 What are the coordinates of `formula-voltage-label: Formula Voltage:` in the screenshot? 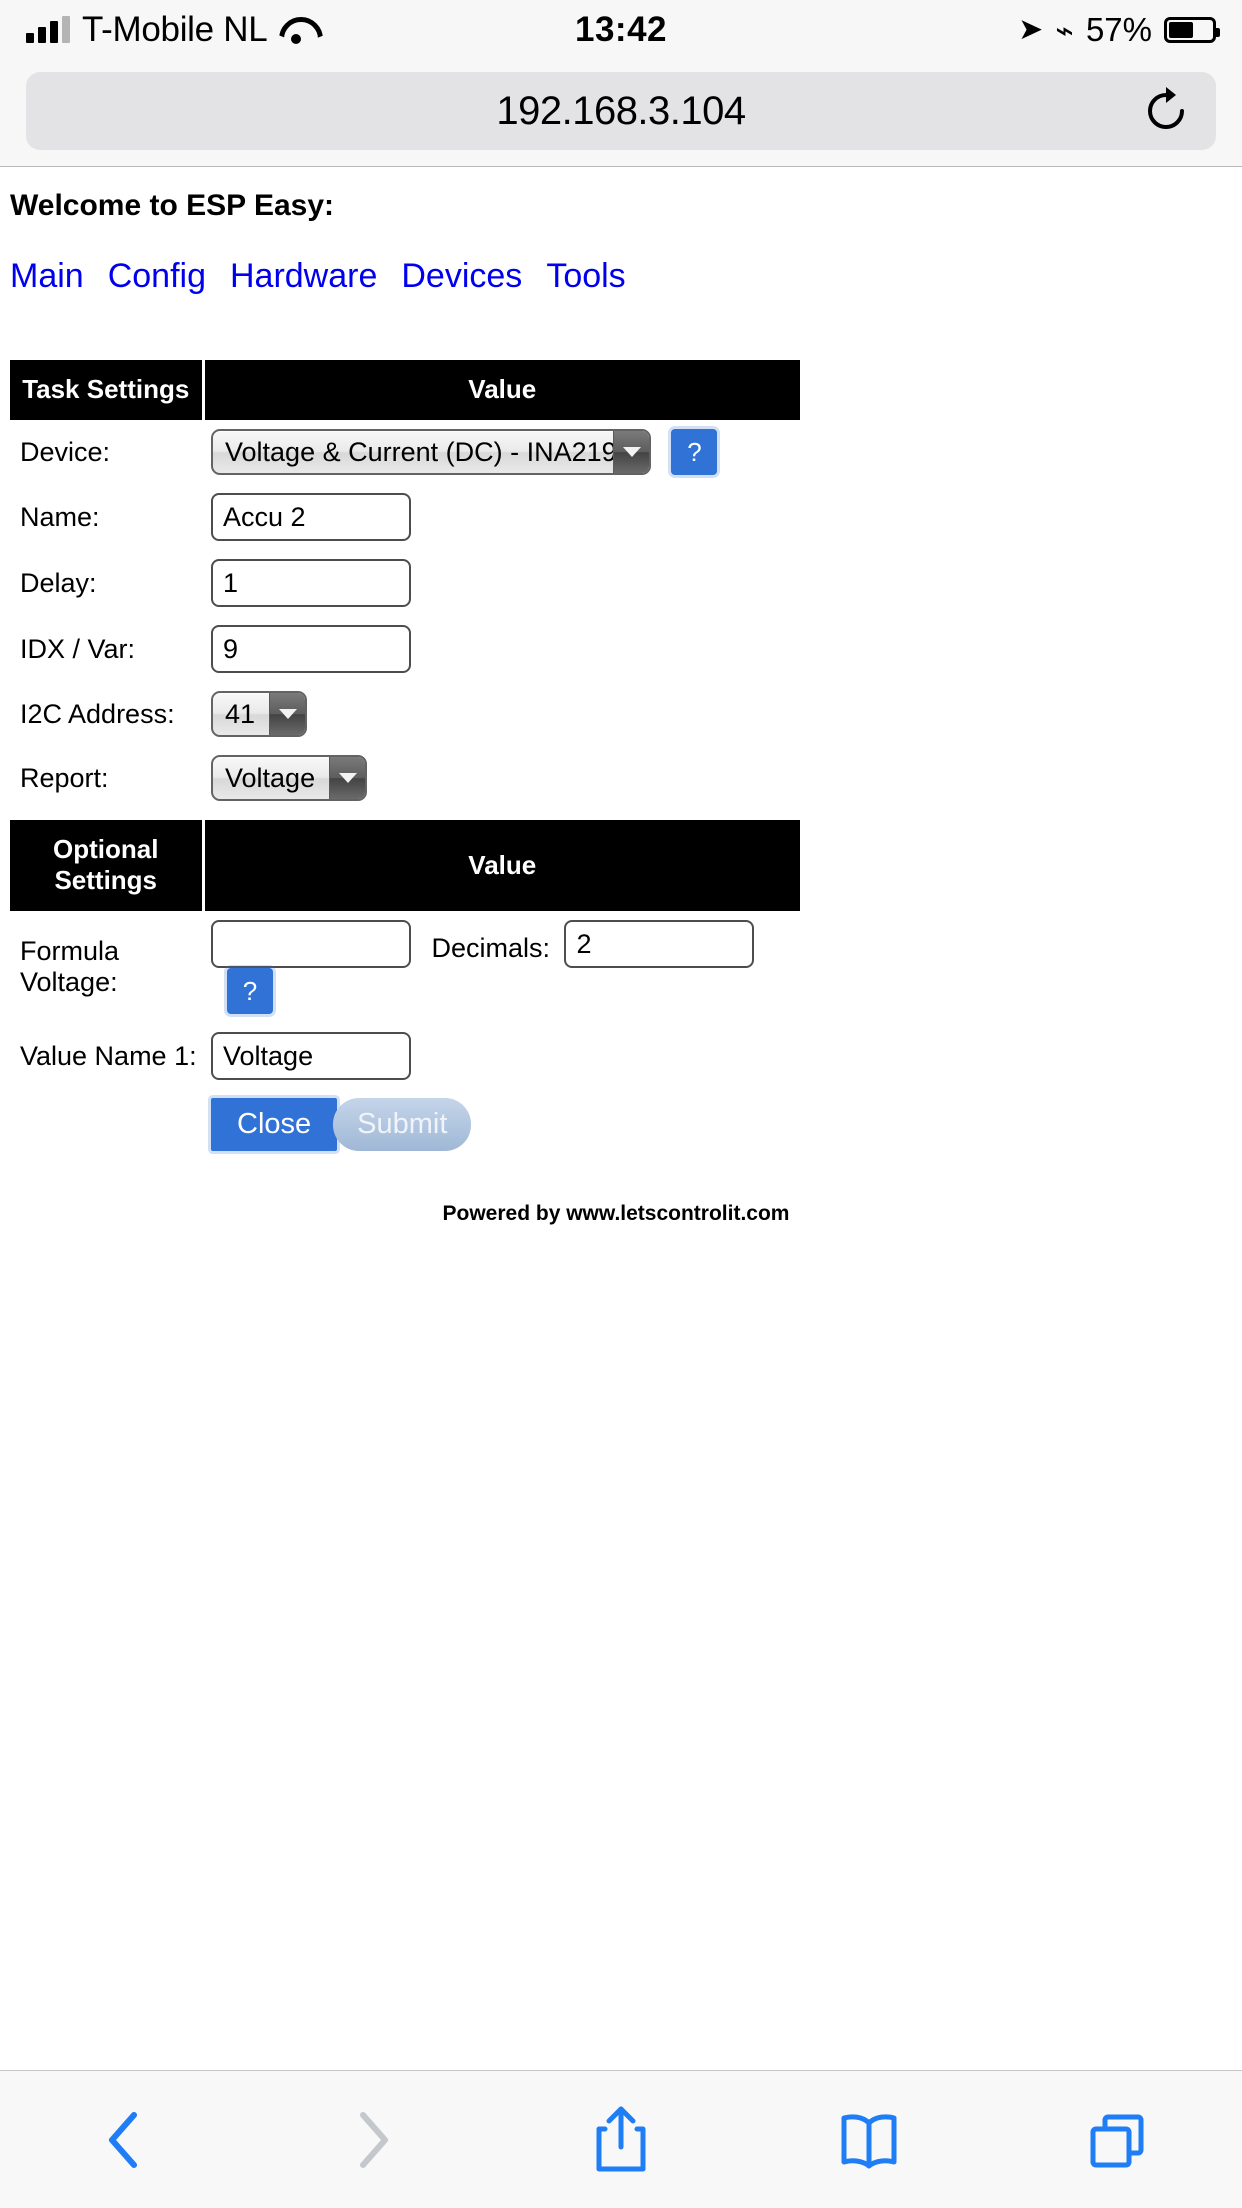 It's located at (70, 966).